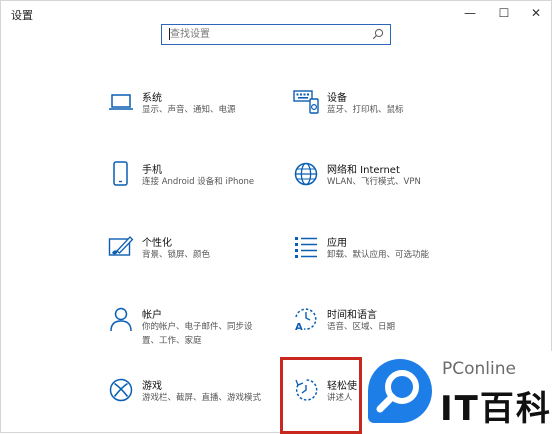 The image size is (552, 434). I want to click on category-devices: 设备 蓝牙、打印机、鼠标, so click(393, 114).